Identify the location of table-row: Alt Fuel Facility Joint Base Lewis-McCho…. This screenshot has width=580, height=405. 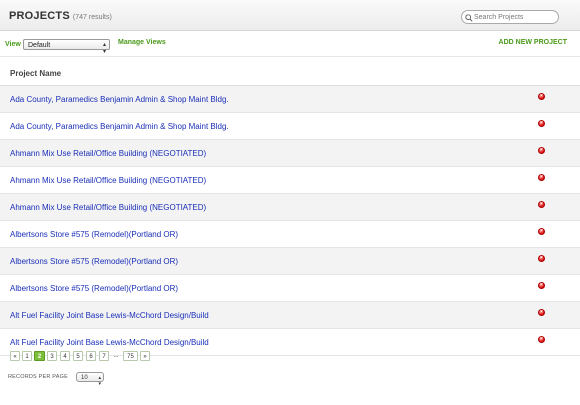
(290, 315).